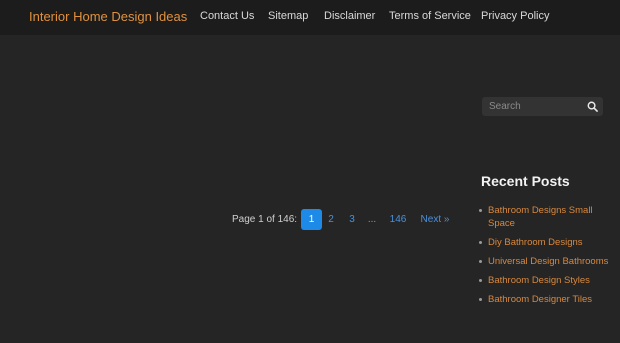 The image size is (620, 343). I want to click on list-item: Universal Design Bathrooms, so click(546, 261).